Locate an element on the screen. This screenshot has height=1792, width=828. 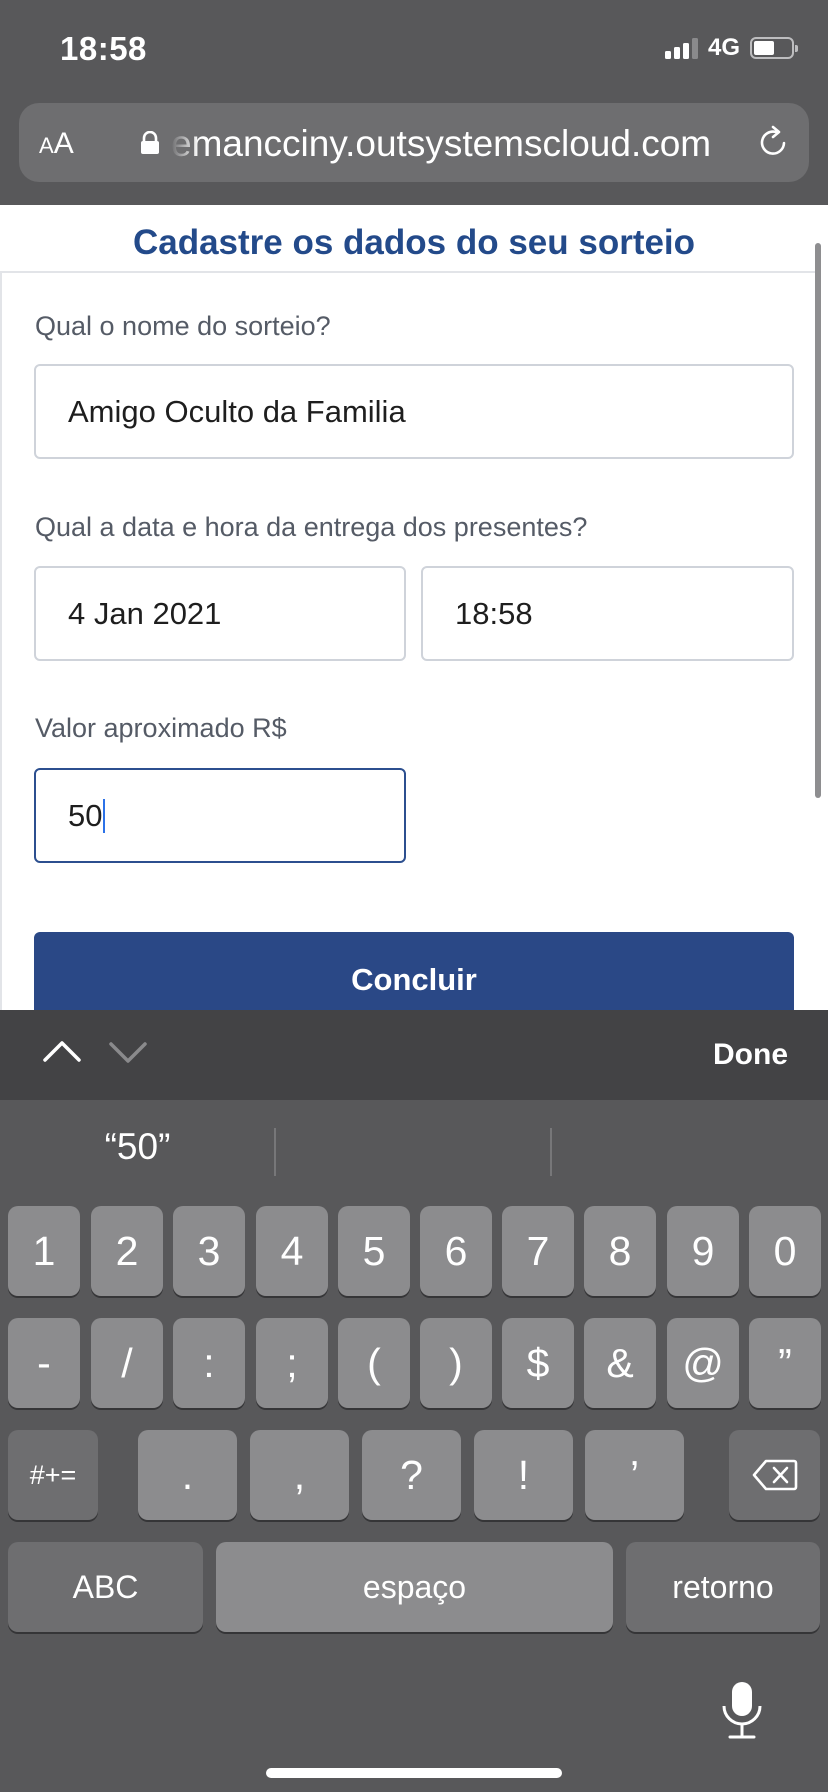
status-indicators: 4G is located at coordinates (731, 48).